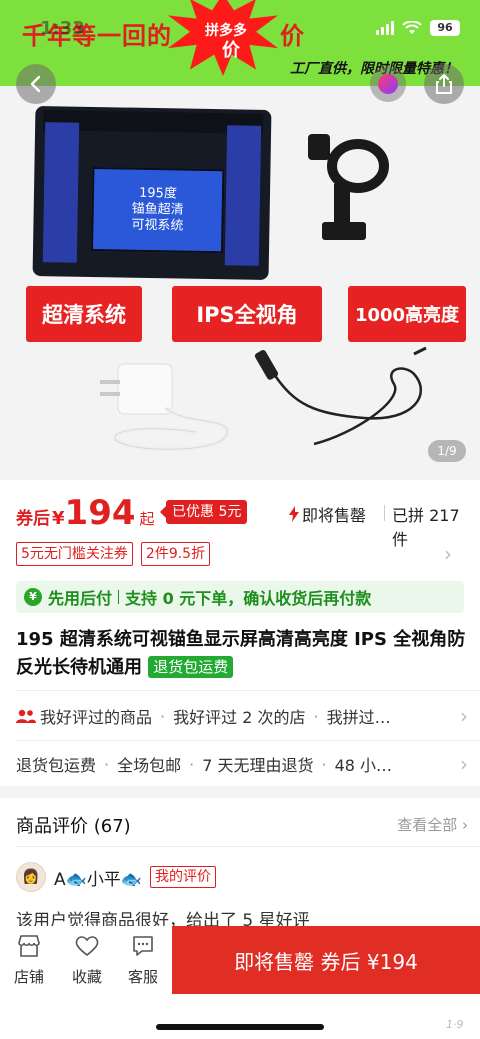 Image resolution: width=480 pixels, height=1039 pixels. I want to click on store-label: 店铺, so click(28, 977).